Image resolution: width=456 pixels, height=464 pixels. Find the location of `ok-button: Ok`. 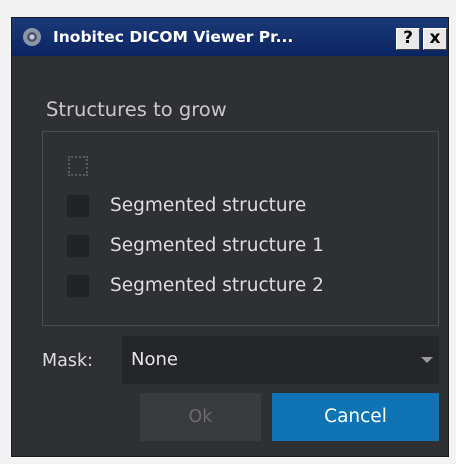

ok-button: Ok is located at coordinates (200, 417).